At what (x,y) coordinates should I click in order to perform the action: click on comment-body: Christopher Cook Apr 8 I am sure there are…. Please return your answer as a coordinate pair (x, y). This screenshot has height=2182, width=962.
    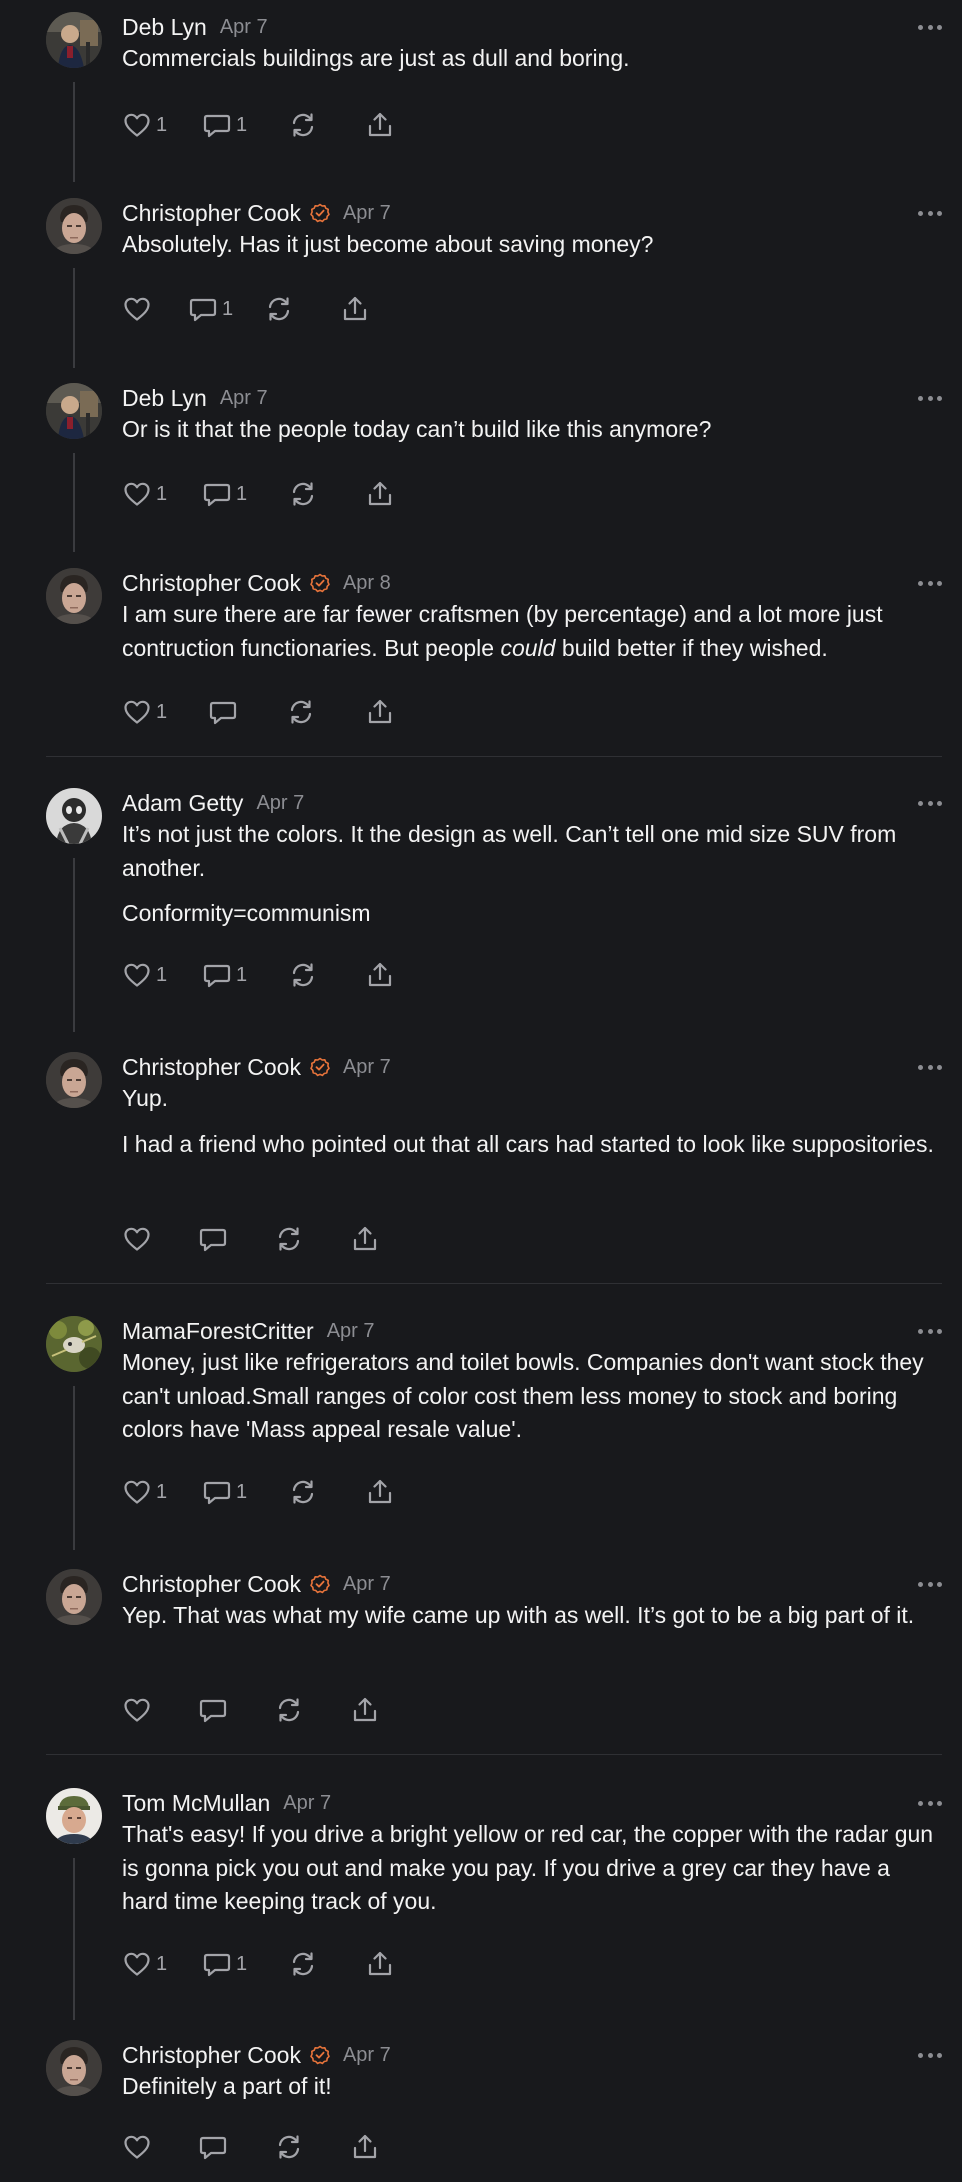
    Looking at the image, I should click on (532, 646).